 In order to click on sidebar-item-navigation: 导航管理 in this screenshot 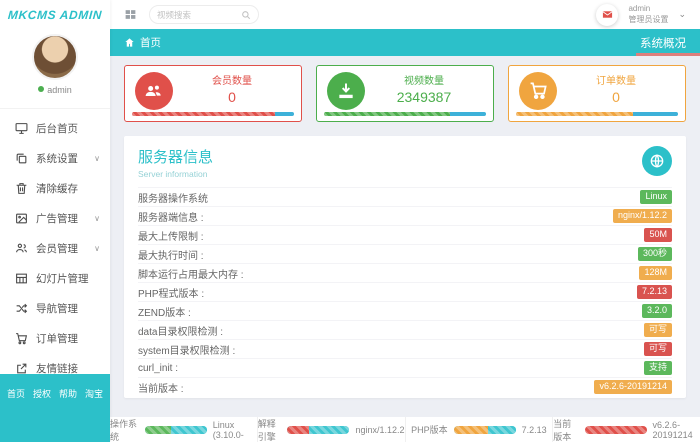, I will do `click(55, 308)`.